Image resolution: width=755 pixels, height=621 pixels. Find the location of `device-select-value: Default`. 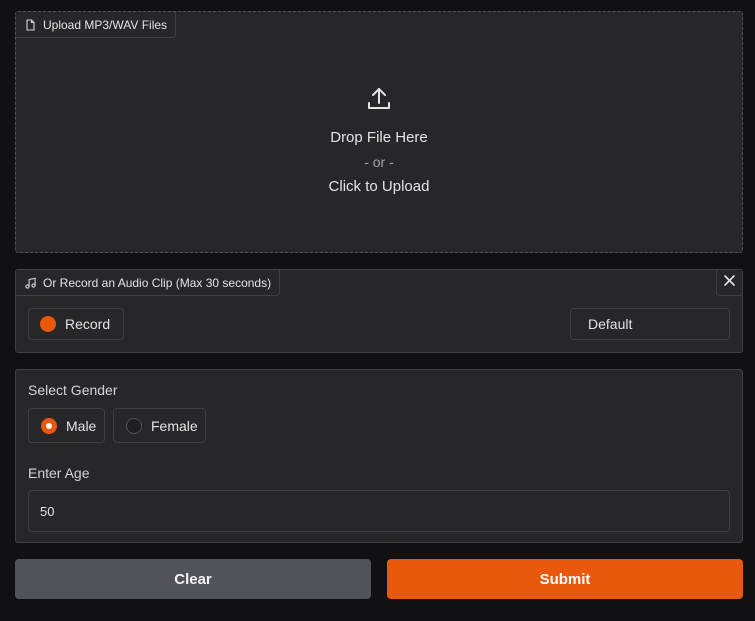

device-select-value: Default is located at coordinates (610, 324).